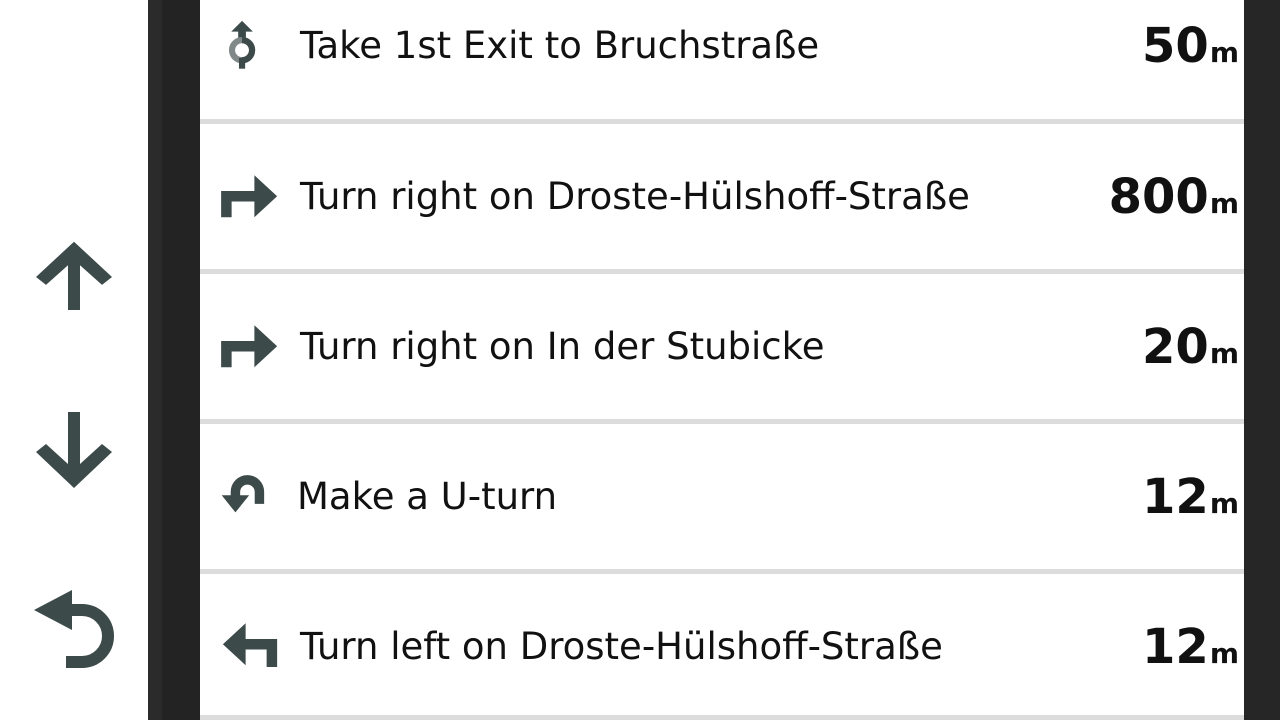 The width and height of the screenshot is (1280, 720). What do you see at coordinates (243, 494) in the screenshot?
I see `u-turn-icon` at bounding box center [243, 494].